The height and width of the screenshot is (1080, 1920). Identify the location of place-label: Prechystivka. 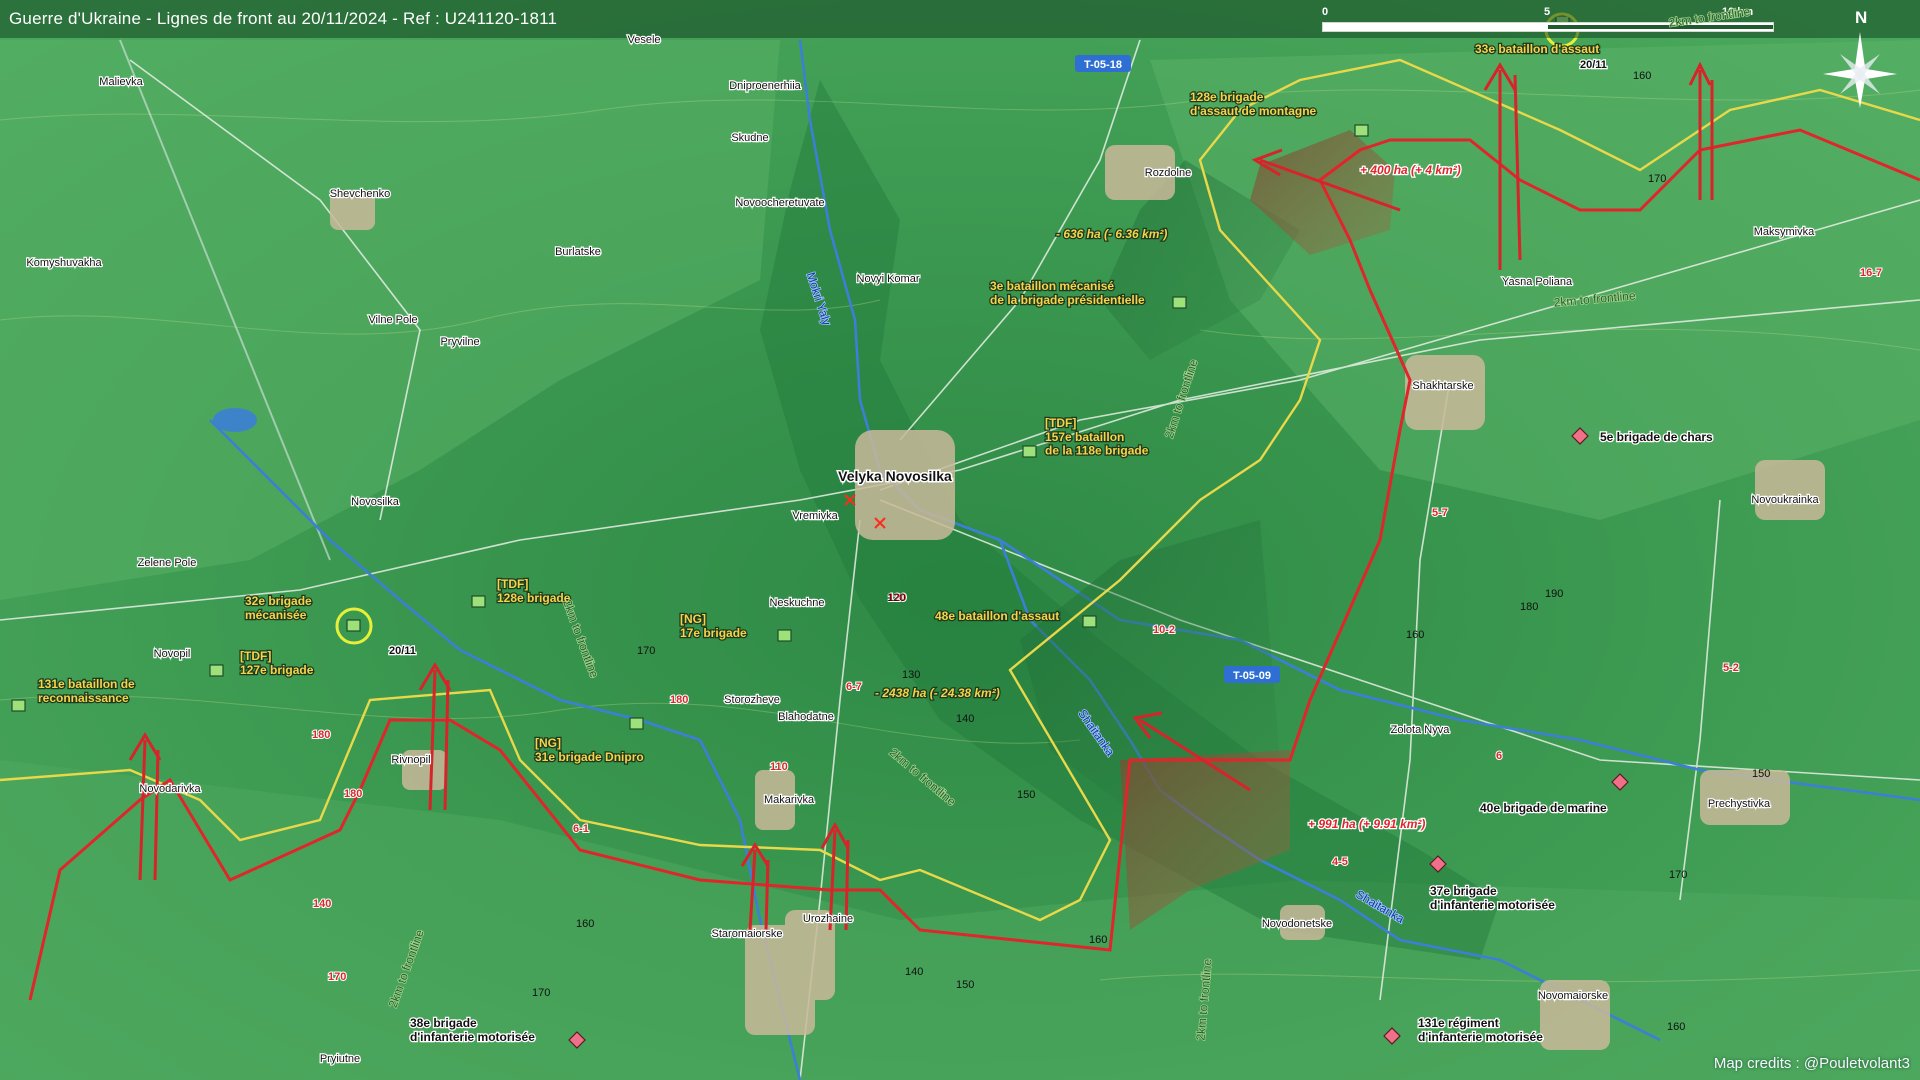
(1739, 804).